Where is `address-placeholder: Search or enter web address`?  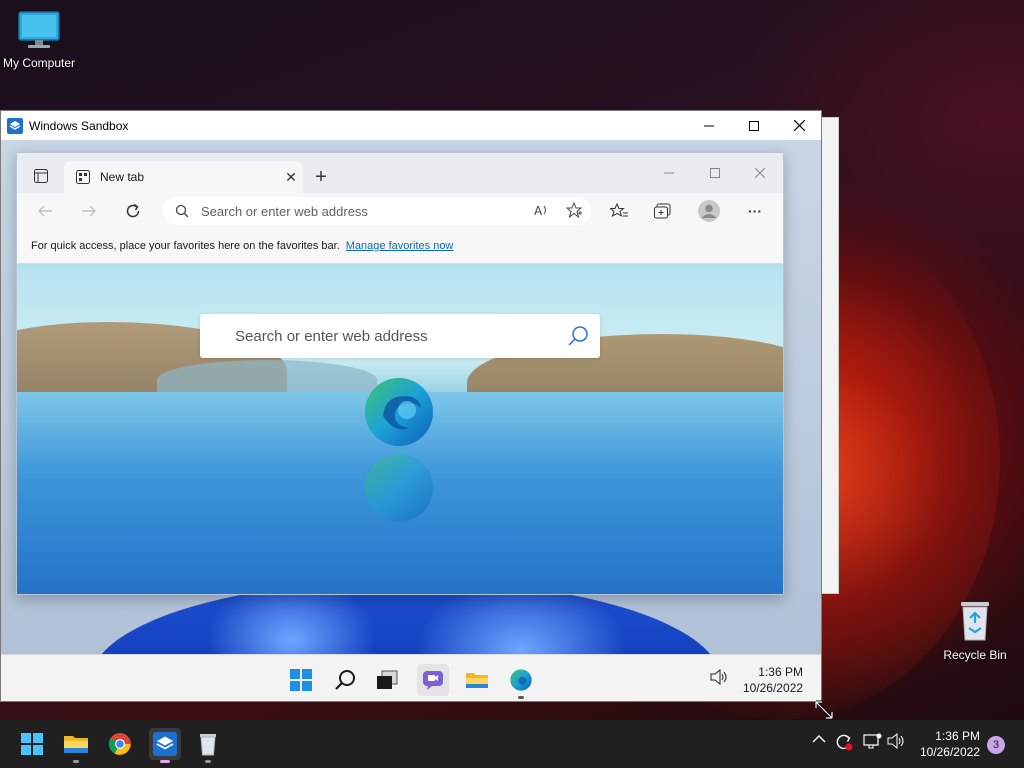 address-placeholder: Search or enter web address is located at coordinates (284, 211).